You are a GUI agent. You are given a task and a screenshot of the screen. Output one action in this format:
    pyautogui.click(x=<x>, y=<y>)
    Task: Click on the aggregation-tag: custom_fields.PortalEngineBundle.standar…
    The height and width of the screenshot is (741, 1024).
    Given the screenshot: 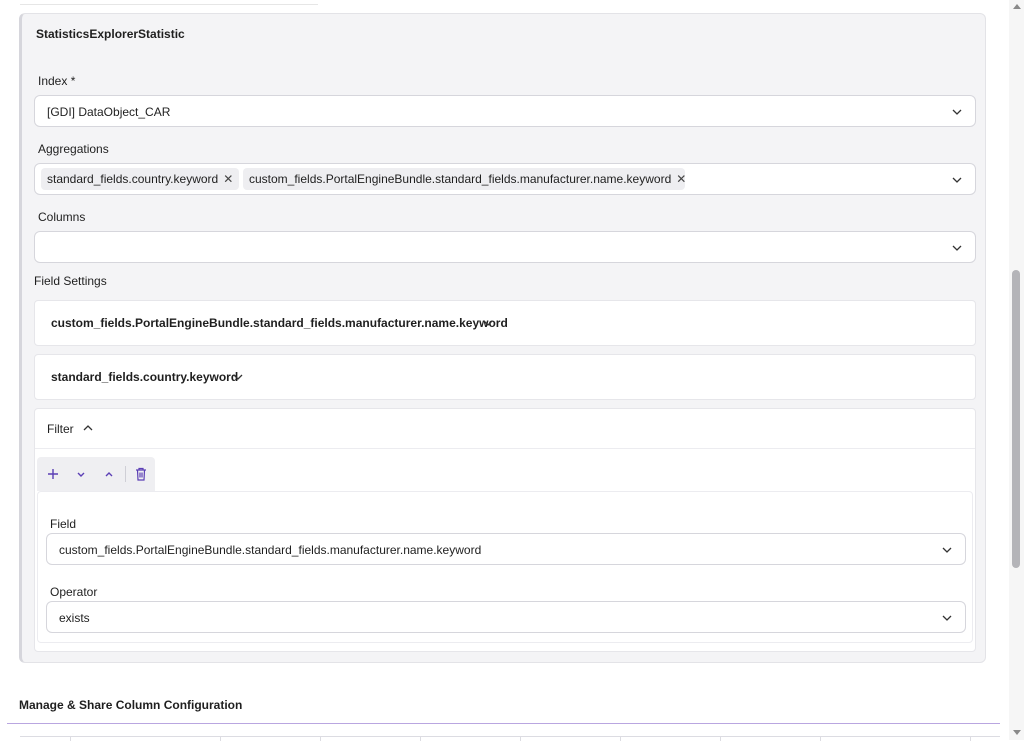 What is the action you would take?
    pyautogui.click(x=464, y=179)
    